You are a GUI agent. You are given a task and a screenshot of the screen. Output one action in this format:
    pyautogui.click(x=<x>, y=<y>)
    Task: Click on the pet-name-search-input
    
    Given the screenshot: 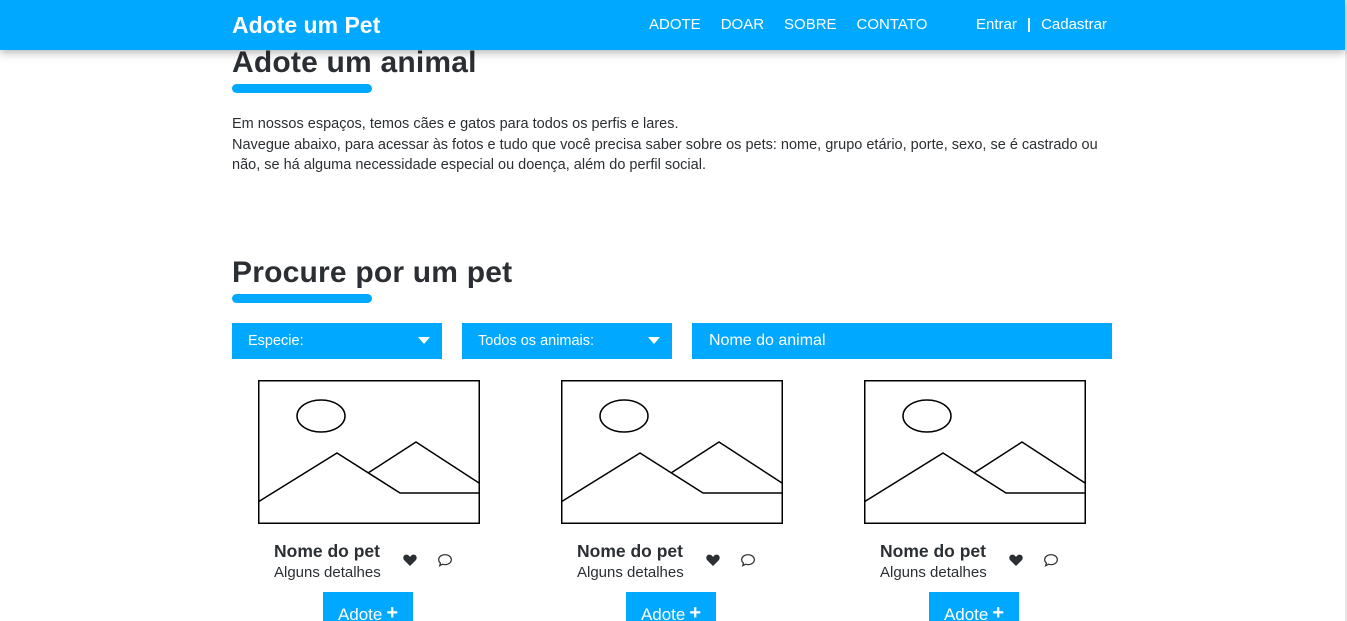 What is the action you would take?
    pyautogui.click(x=902, y=341)
    